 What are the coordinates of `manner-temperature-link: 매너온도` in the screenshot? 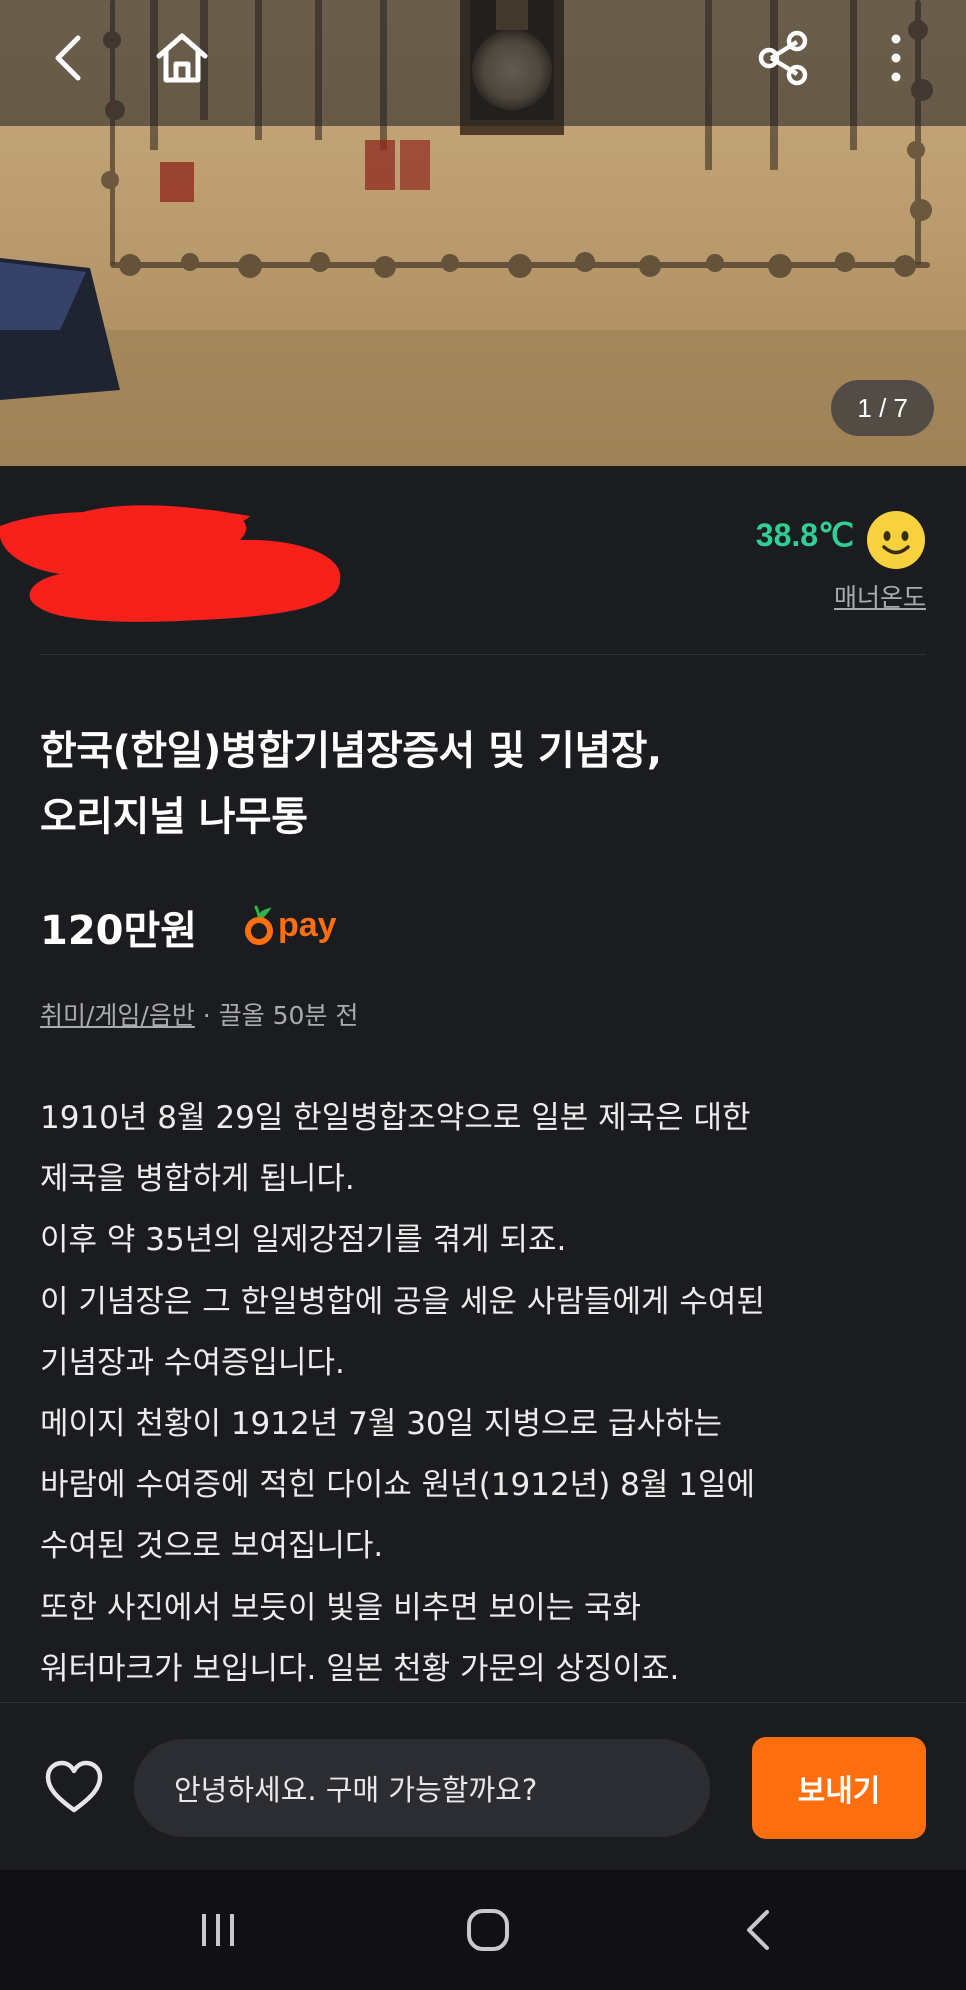 It's located at (880, 596).